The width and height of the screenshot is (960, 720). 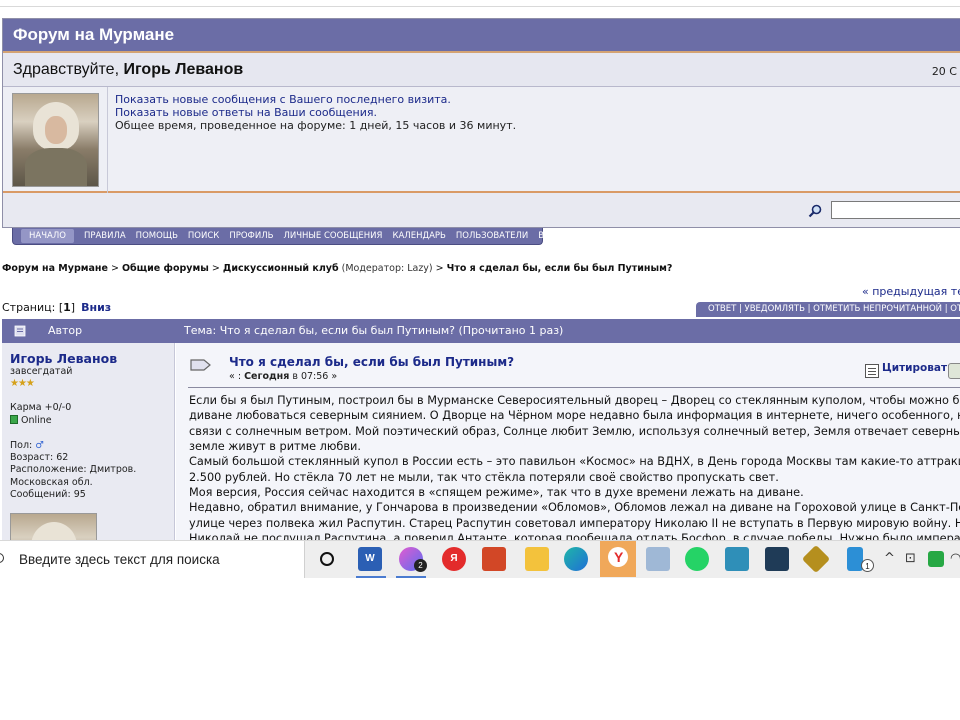 I want to click on date-text: 20 С, so click(x=944, y=71).